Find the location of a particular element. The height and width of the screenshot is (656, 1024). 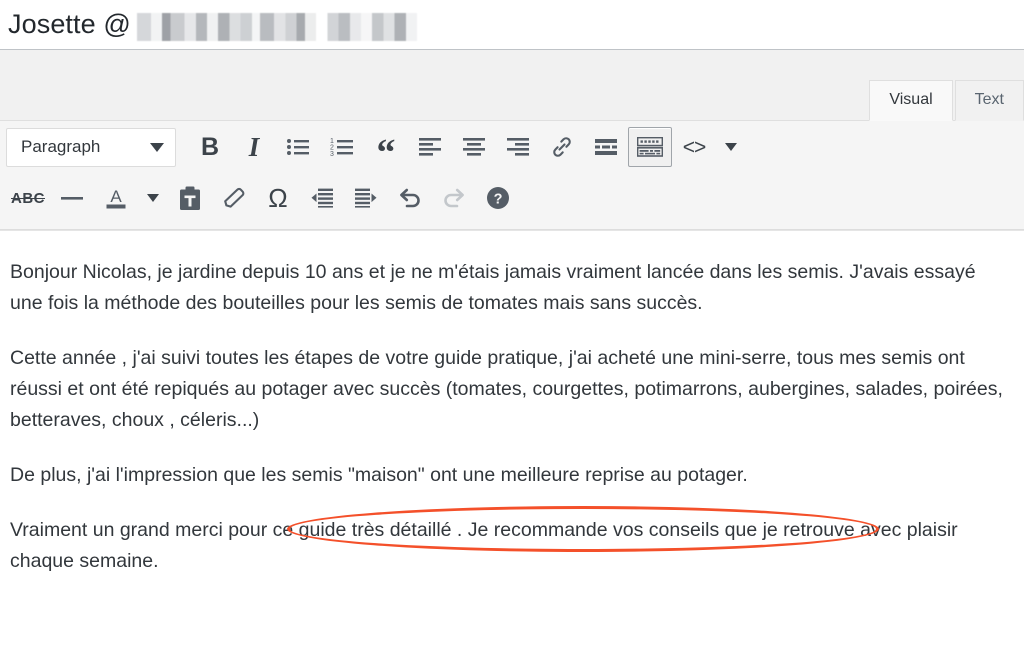

text-color-icon: A is located at coordinates (116, 198).